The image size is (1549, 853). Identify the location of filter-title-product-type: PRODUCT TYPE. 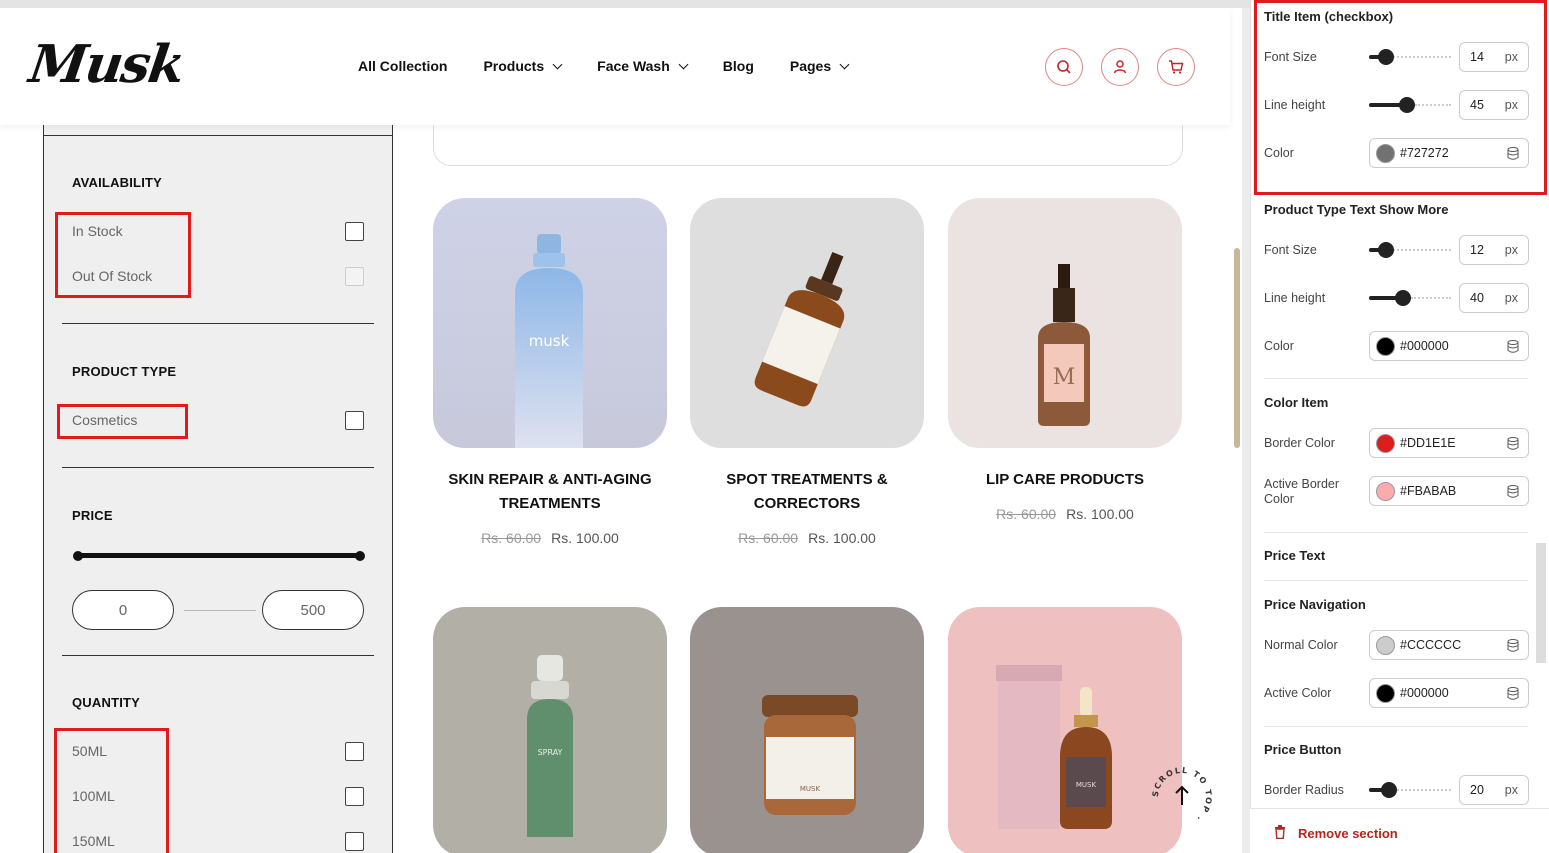
(124, 371).